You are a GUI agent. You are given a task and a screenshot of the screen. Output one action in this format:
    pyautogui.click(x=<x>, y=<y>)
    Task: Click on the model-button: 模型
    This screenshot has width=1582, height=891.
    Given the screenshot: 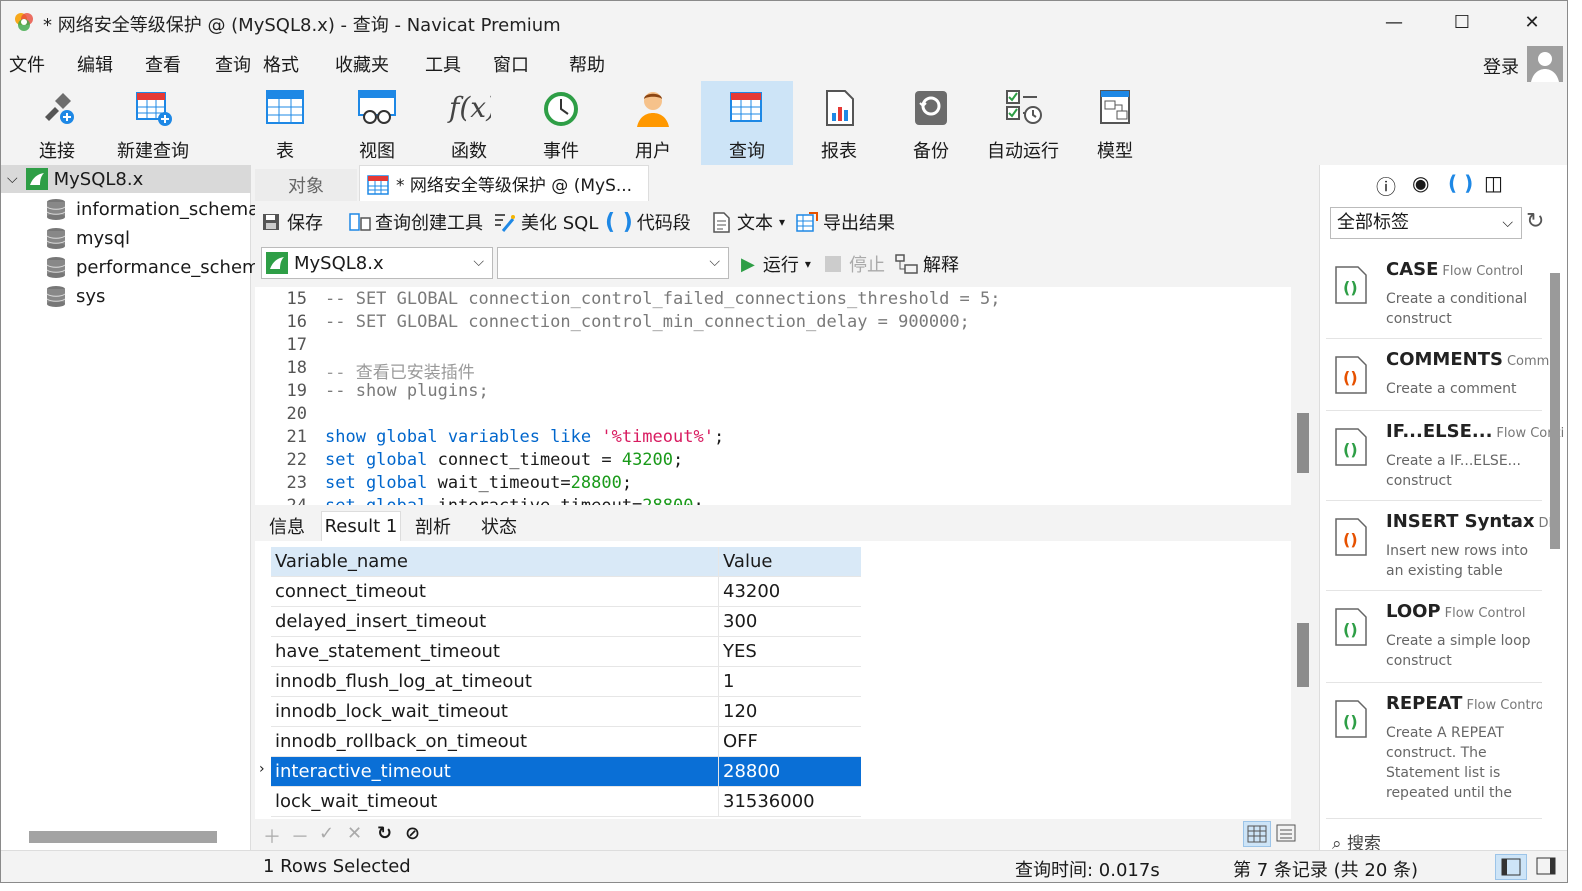 What is the action you would take?
    pyautogui.click(x=1115, y=123)
    